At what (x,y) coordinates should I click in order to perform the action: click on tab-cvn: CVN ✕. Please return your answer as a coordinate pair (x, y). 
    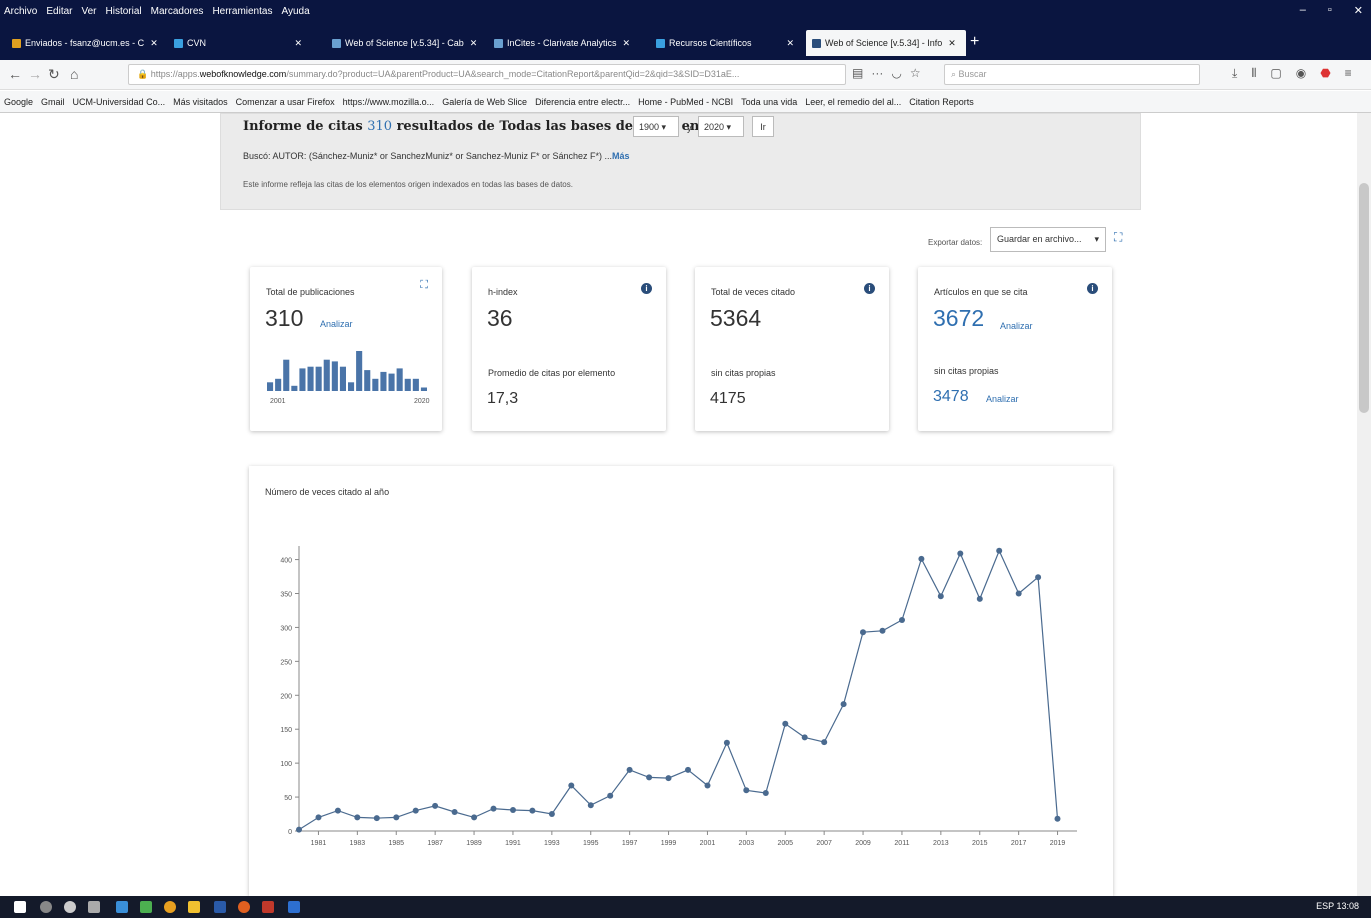
    Looking at the image, I should click on (238, 43).